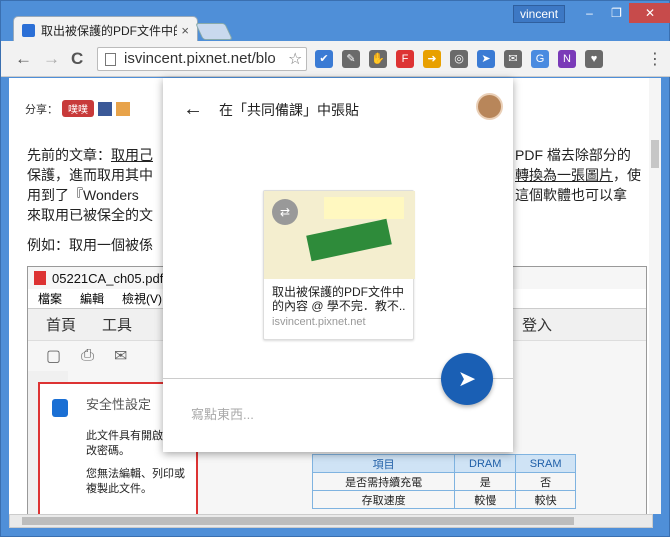 The width and height of the screenshot is (670, 537). Describe the element at coordinates (467, 379) in the screenshot. I see `send-button: ➤` at that location.